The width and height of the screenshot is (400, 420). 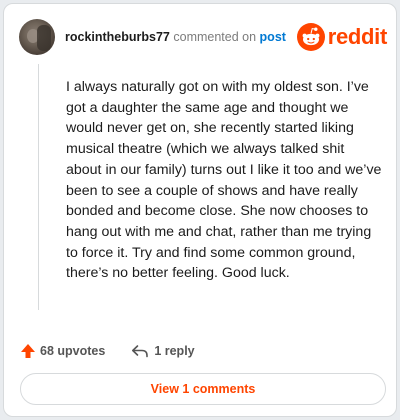 I want to click on reply-count: 1 reply, so click(x=174, y=351).